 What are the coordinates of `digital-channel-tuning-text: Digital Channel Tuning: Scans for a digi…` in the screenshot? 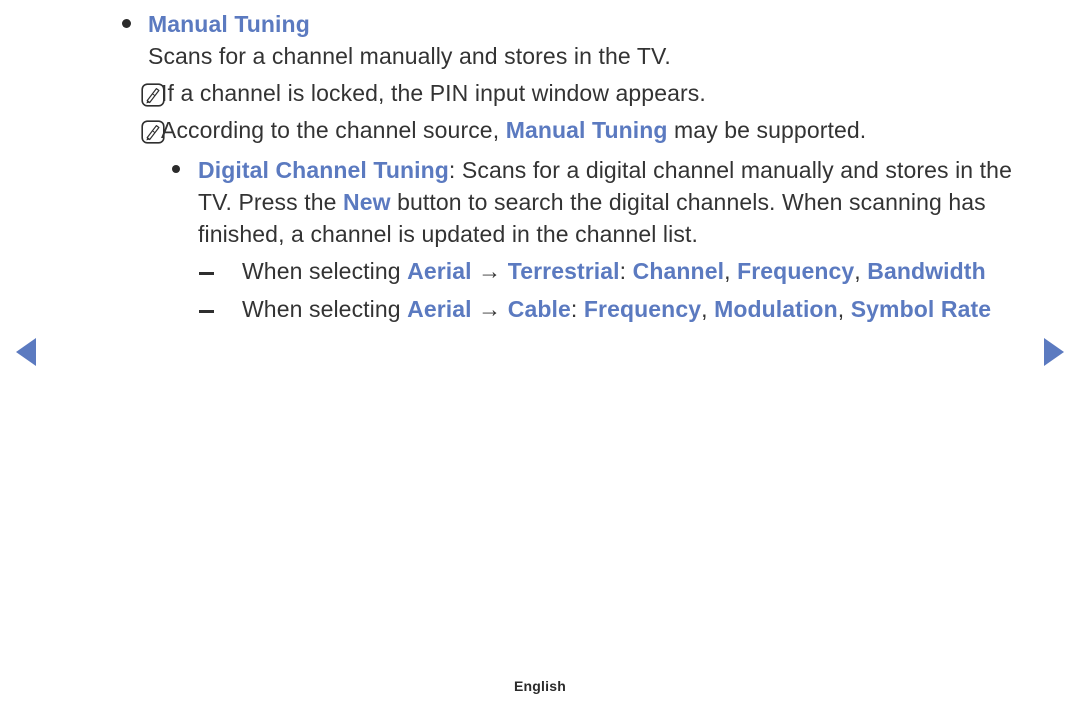 It's located at (606, 202).